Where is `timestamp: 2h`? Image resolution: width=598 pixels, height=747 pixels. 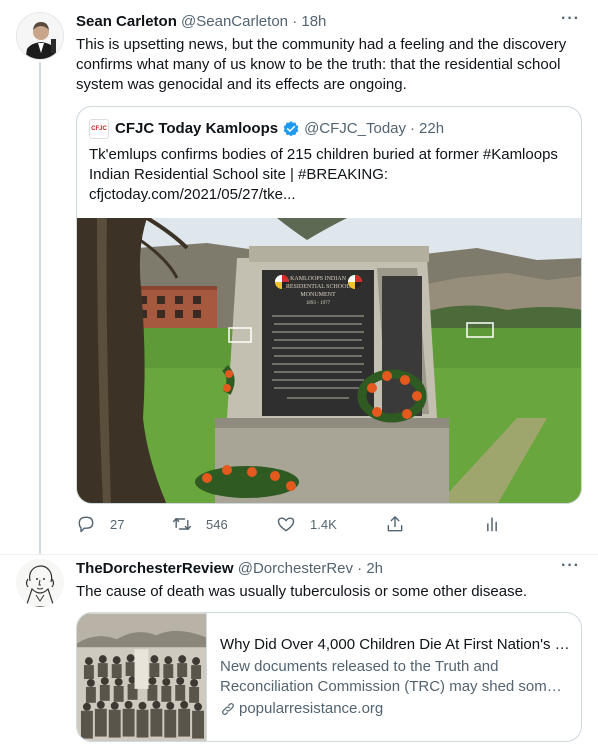
timestamp: 2h is located at coordinates (374, 568).